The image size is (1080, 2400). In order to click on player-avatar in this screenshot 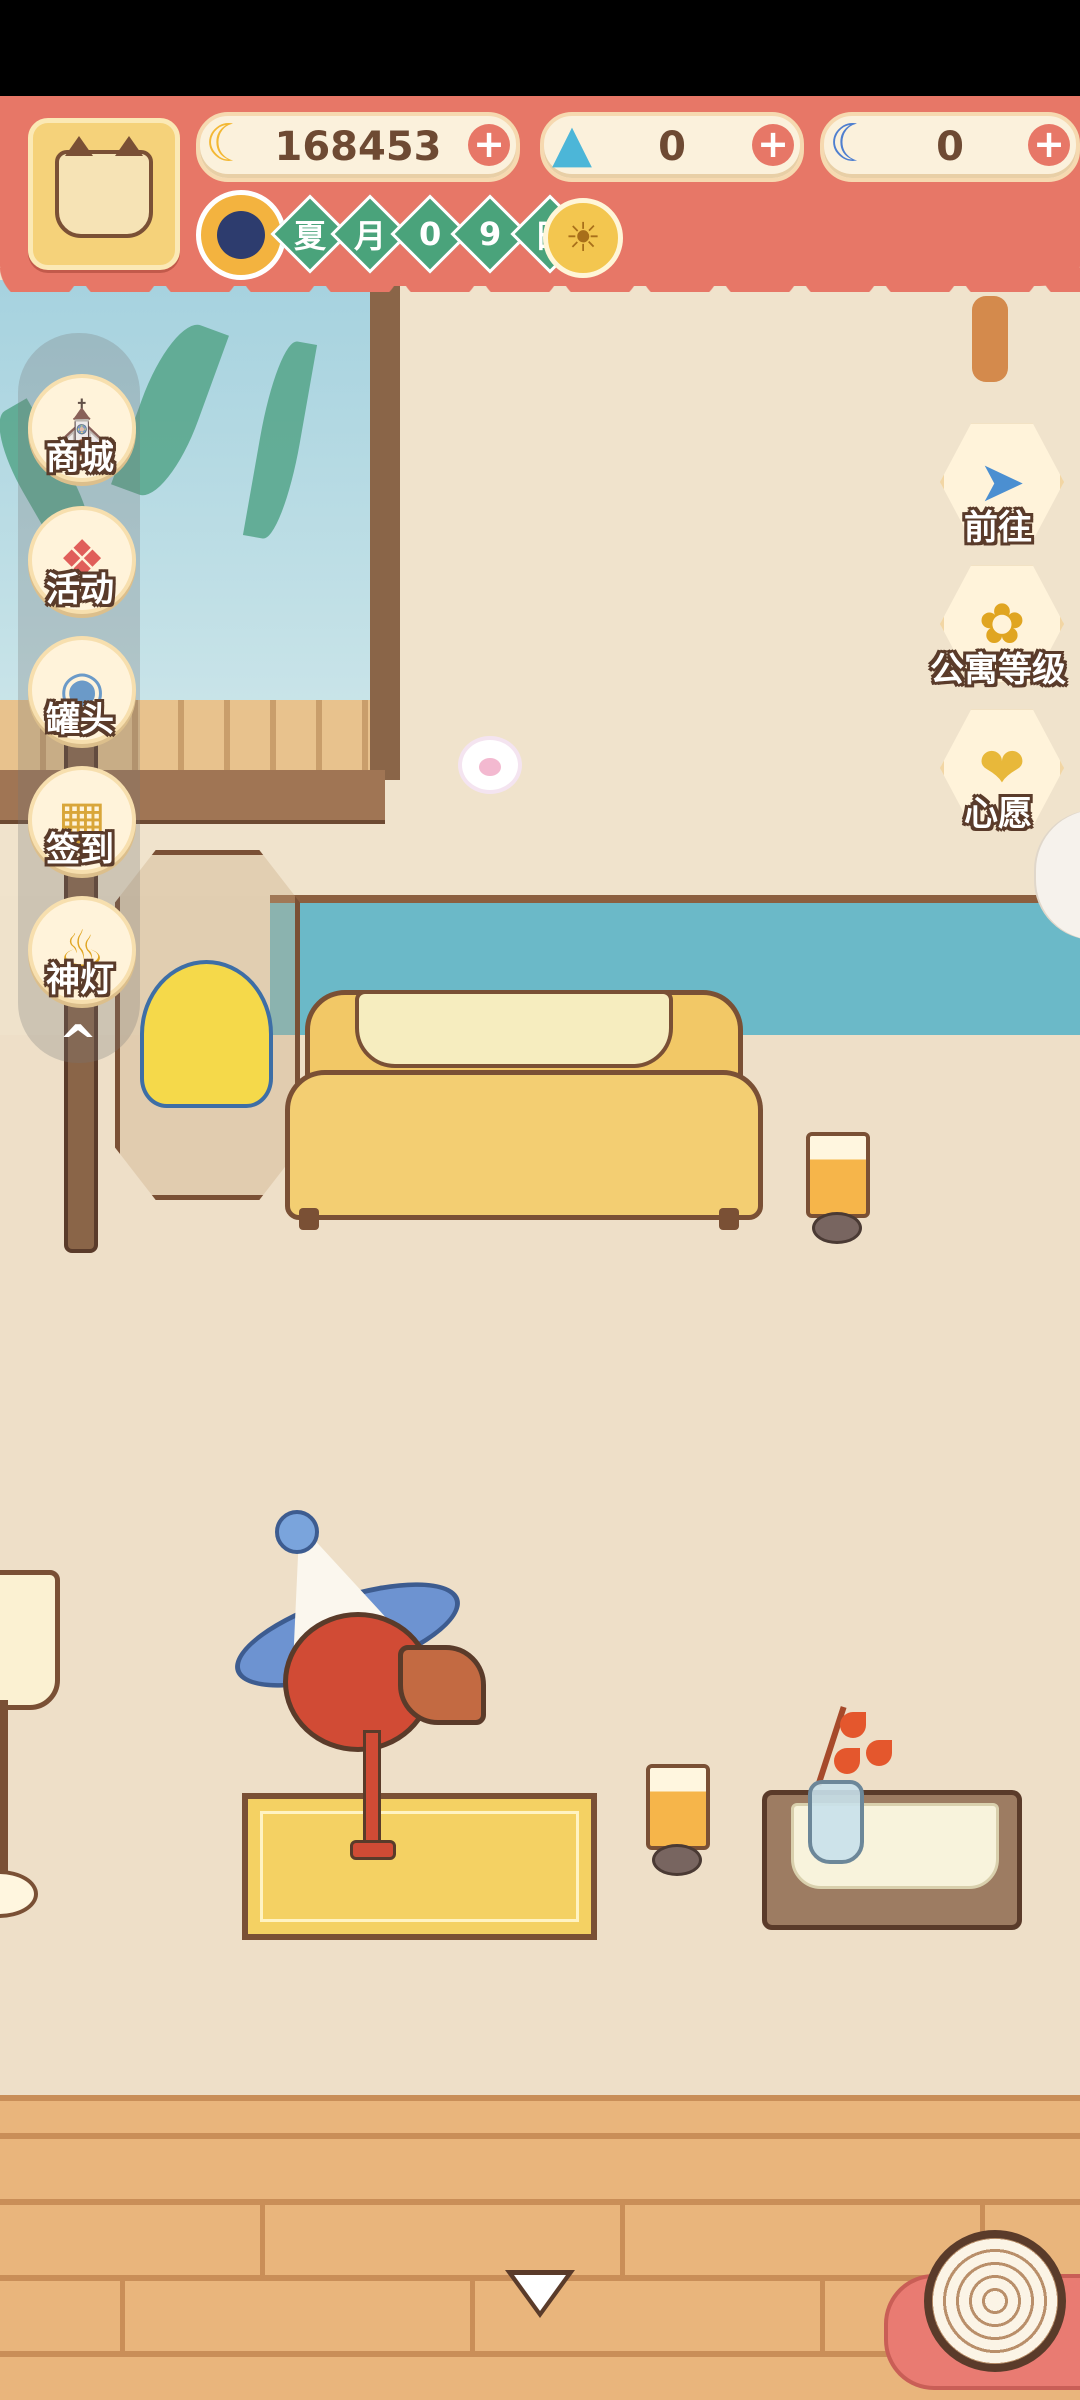, I will do `click(104, 194)`.